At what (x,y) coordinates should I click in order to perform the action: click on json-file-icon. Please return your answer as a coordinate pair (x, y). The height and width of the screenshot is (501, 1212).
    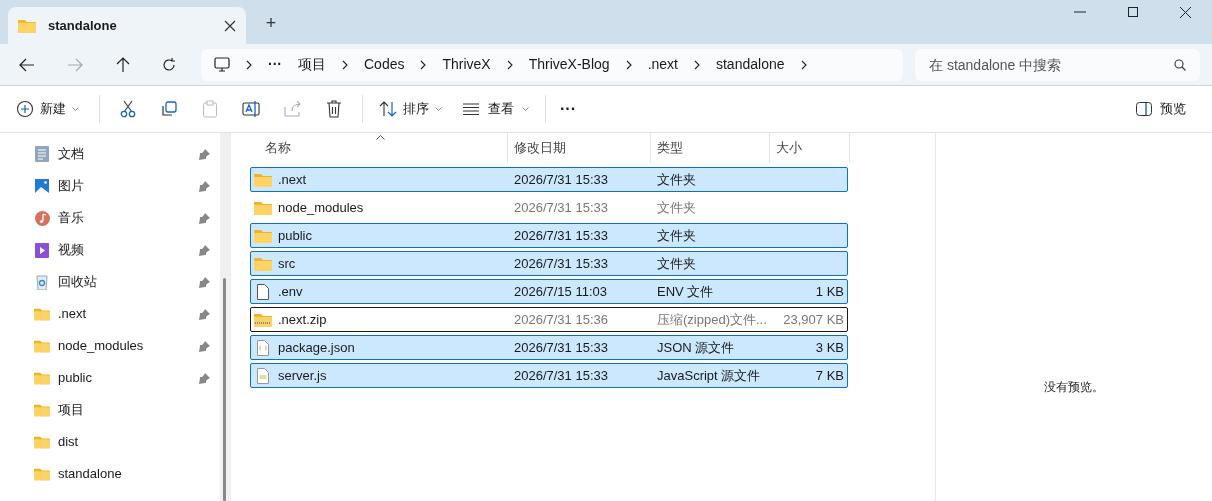
    Looking at the image, I should click on (263, 347).